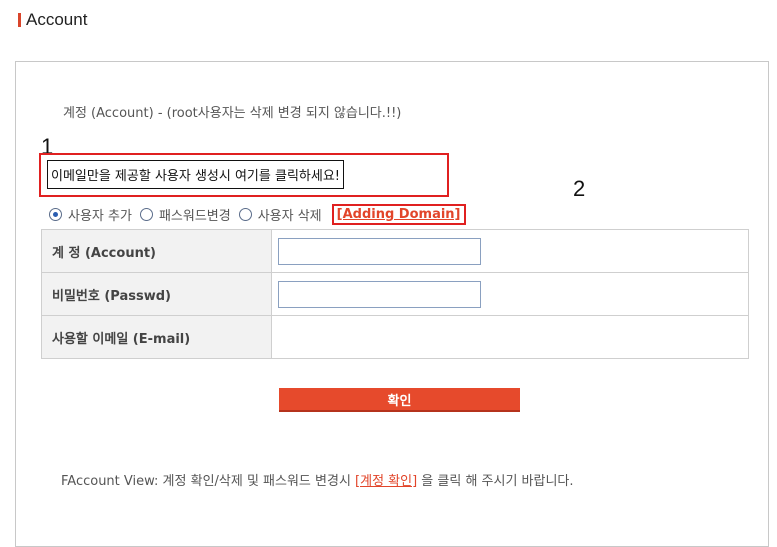 This screenshot has width=777, height=547. Describe the element at coordinates (146, 214) in the screenshot. I see `radio-change-password` at that location.